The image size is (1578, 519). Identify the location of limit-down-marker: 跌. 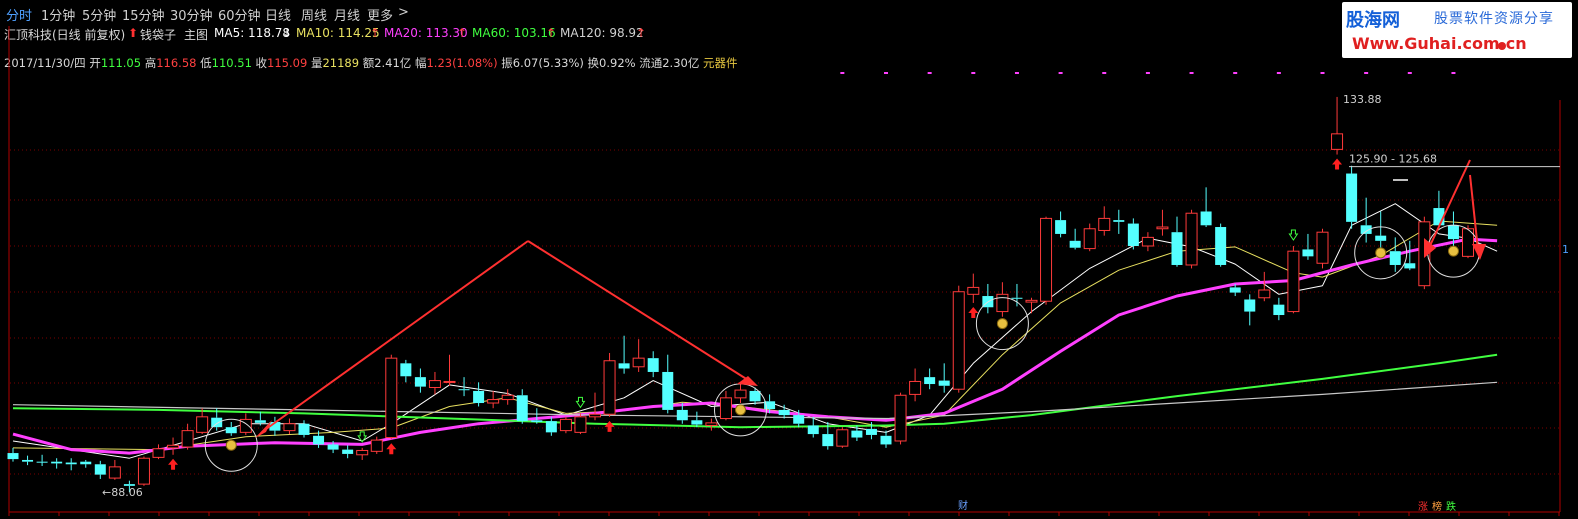
(1451, 506).